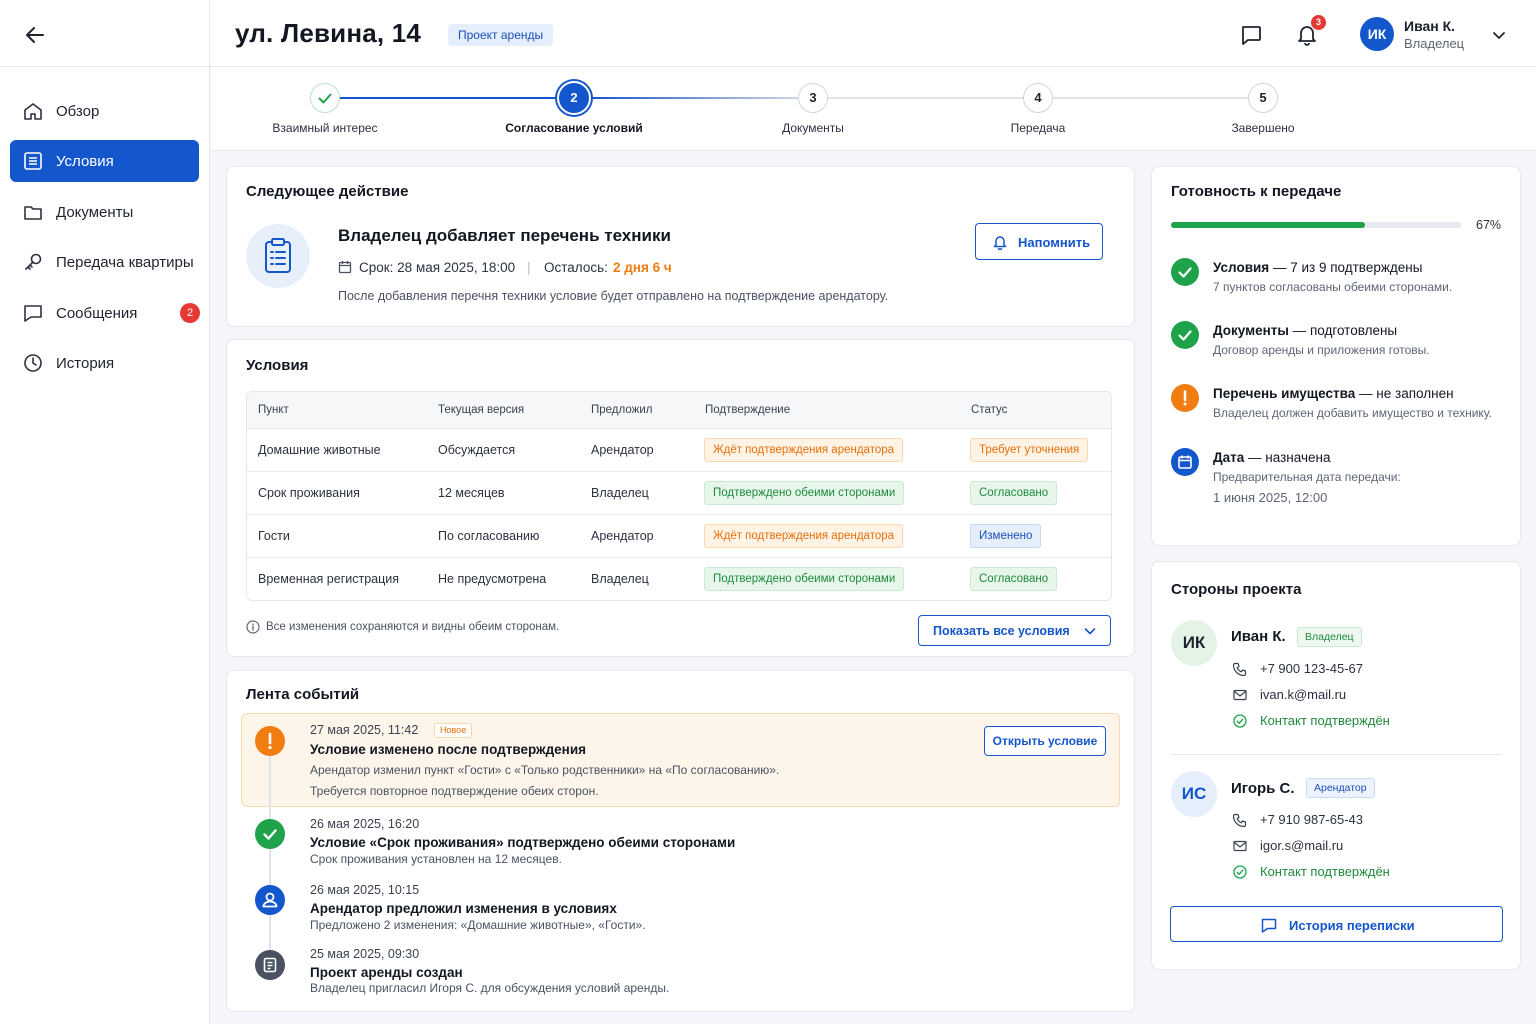  What do you see at coordinates (386, 972) in the screenshot?
I see `event-title: Проект аренды создан` at bounding box center [386, 972].